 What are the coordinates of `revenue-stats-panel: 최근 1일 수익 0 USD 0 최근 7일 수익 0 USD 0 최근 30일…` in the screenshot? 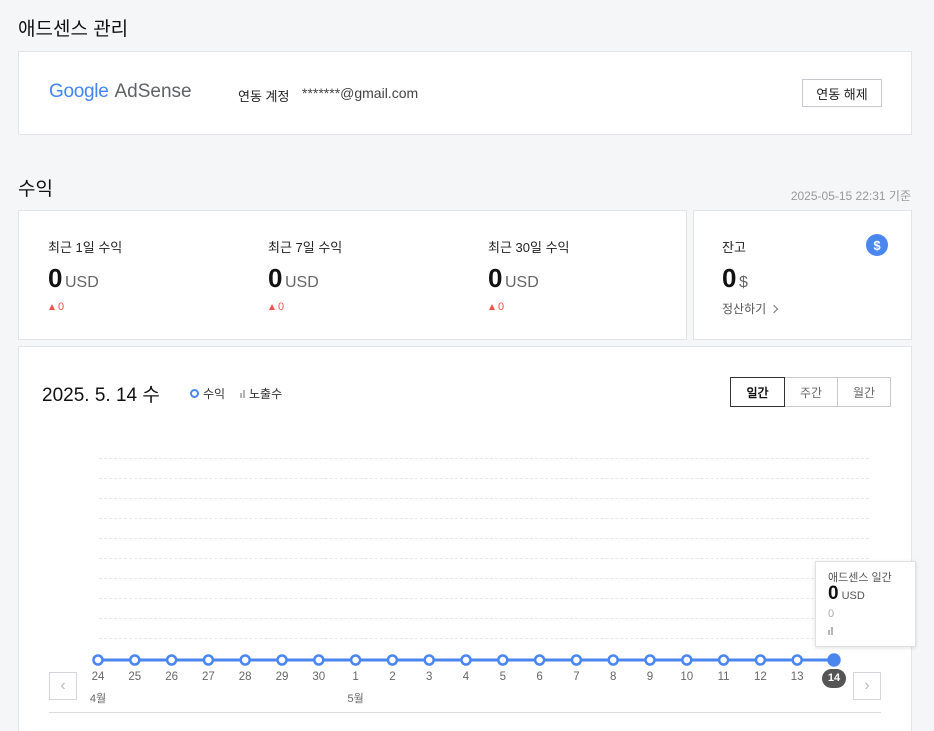 It's located at (352, 275).